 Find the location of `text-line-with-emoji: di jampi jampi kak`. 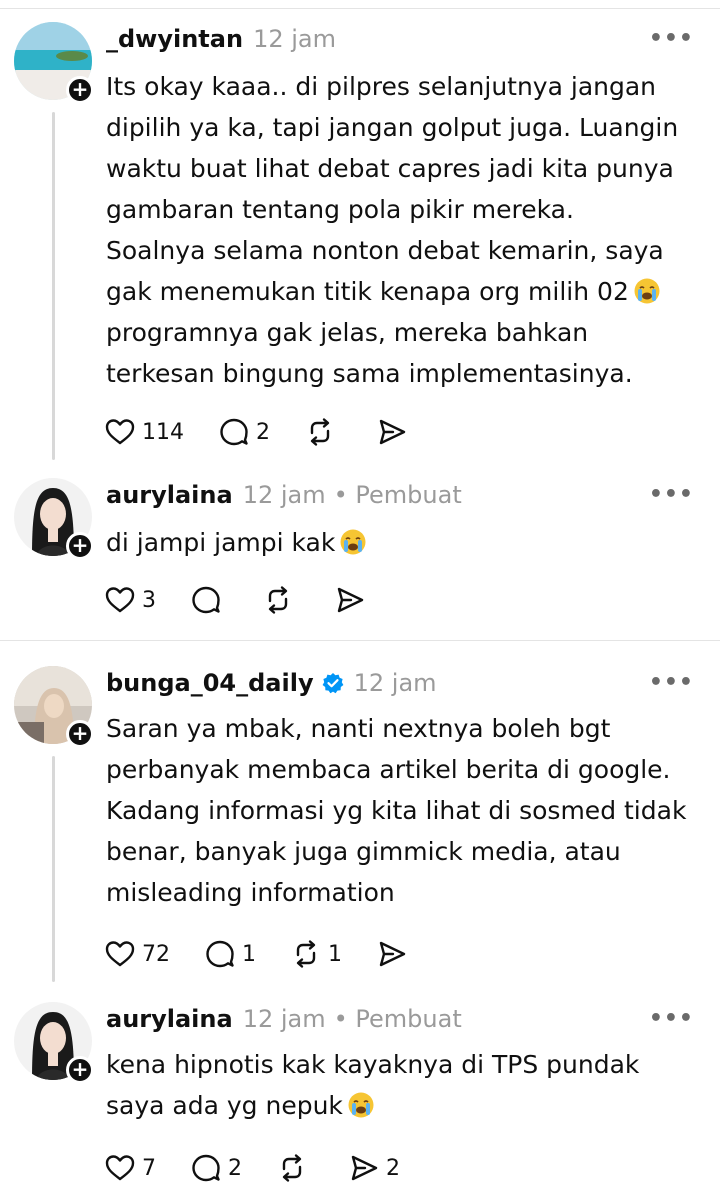

text-line-with-emoji: di jampi jampi kak is located at coordinates (406, 542).